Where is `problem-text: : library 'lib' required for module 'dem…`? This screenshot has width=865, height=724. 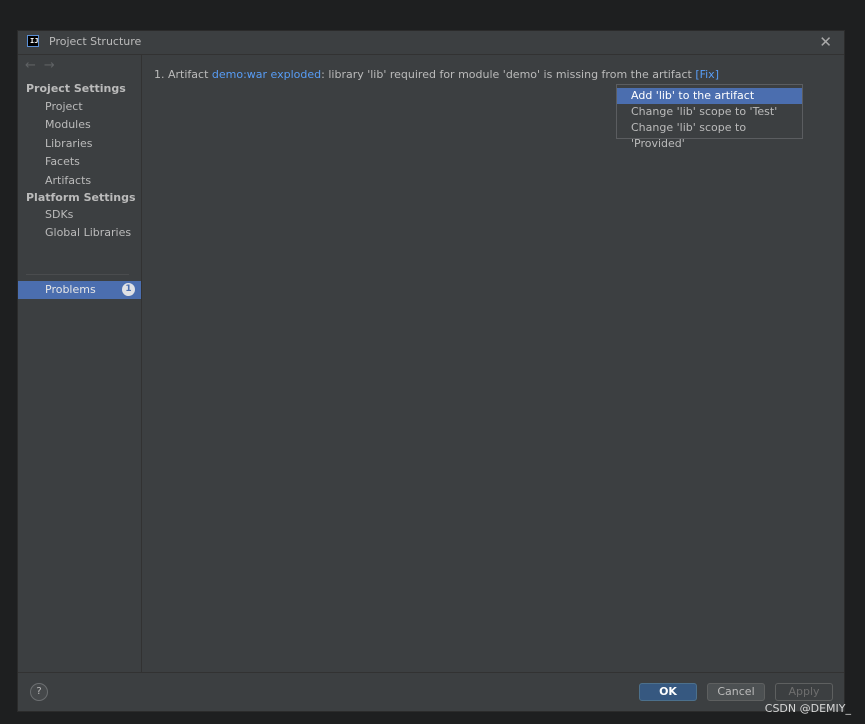 problem-text: : library 'lib' required for module 'dem… is located at coordinates (508, 74).